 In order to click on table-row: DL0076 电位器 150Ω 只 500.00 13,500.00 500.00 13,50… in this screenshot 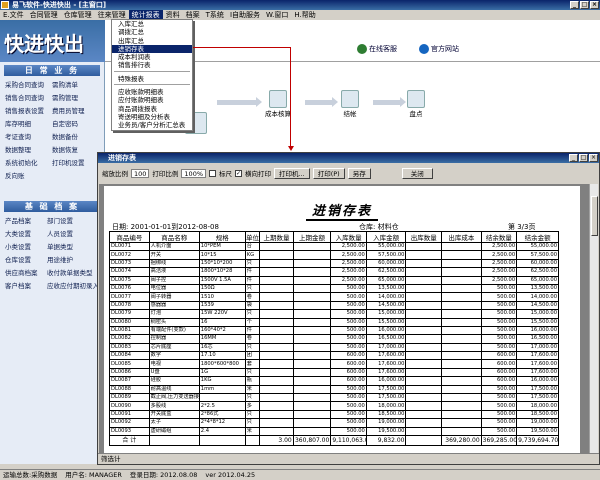, I will do `click(334, 288)`.